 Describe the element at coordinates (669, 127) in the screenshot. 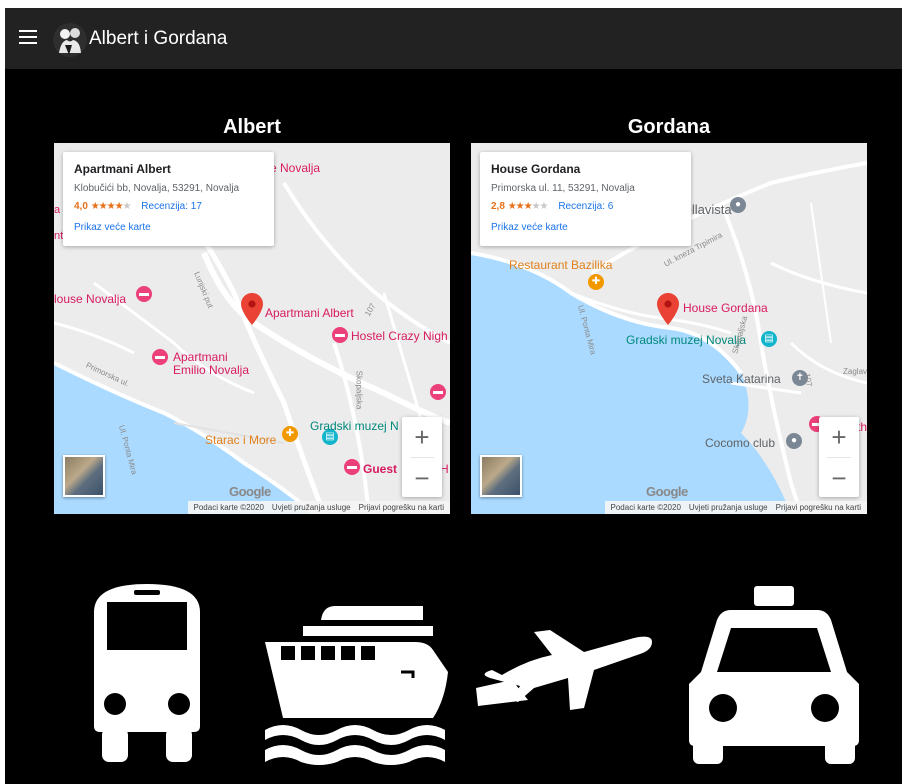

I see `gordana-heading: Gordana` at that location.